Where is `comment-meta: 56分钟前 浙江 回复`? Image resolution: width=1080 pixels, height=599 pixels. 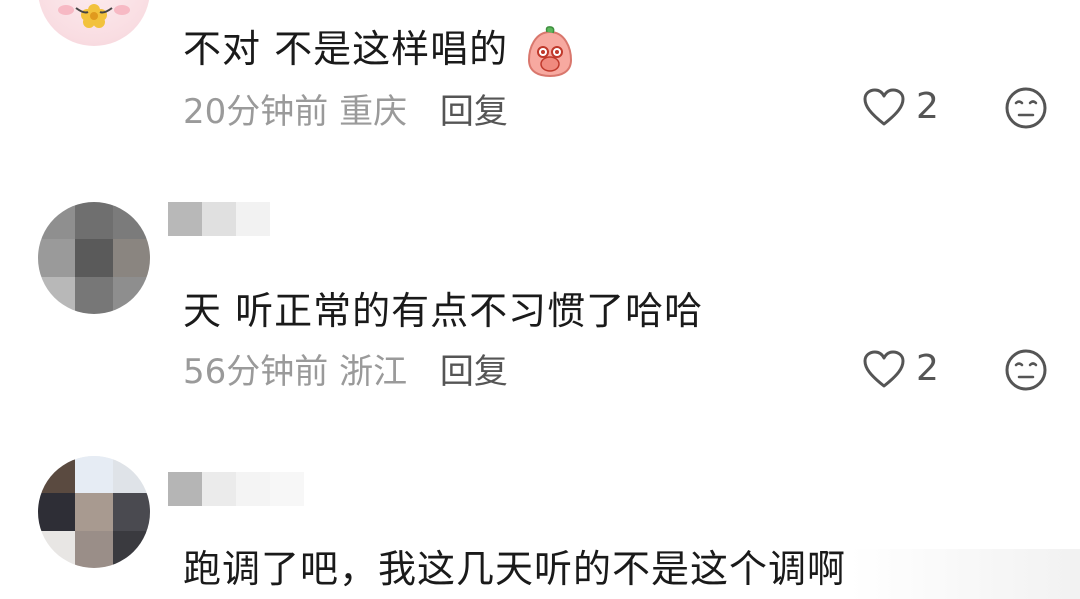
comment-meta: 56分钟前 浙江 回复 is located at coordinates (345, 368).